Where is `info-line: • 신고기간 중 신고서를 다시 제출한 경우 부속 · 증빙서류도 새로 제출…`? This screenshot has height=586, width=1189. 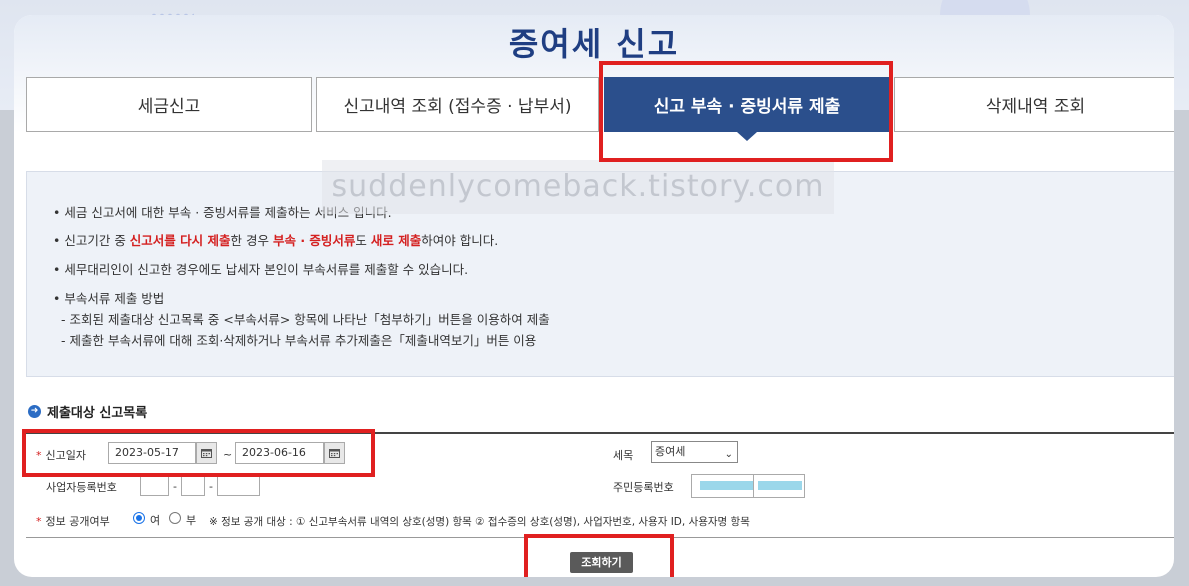 info-line: • 신고기간 중 신고서를 다시 제출한 경우 부속 · 증빙서류도 새로 제출… is located at coordinates (275, 239).